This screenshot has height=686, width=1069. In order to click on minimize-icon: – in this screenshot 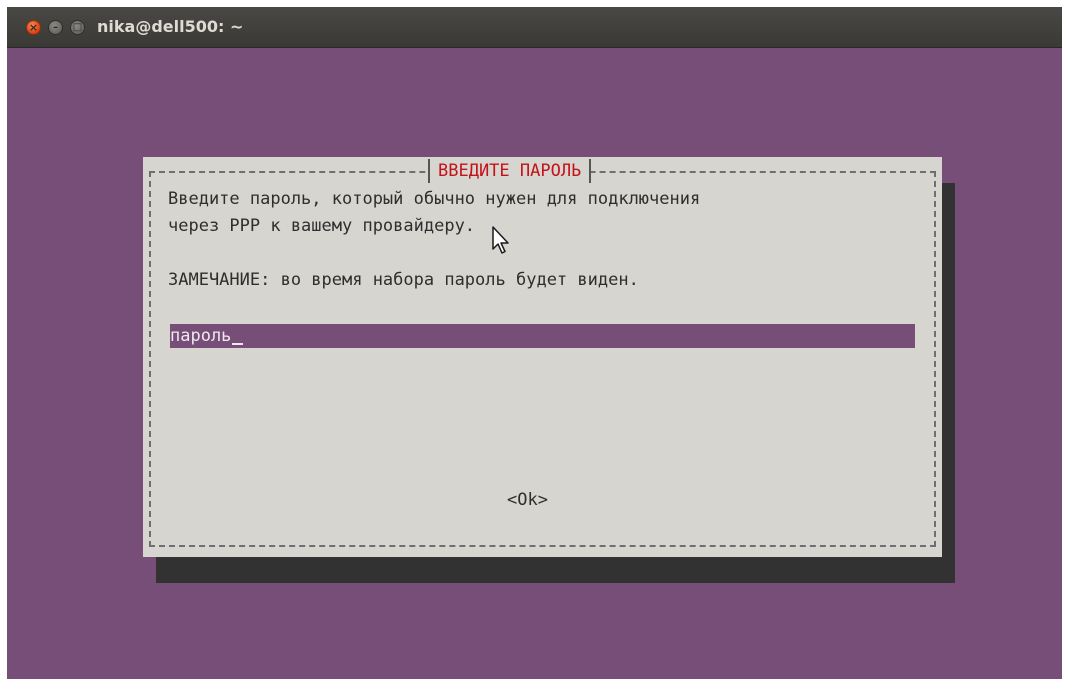, I will do `click(55, 27)`.